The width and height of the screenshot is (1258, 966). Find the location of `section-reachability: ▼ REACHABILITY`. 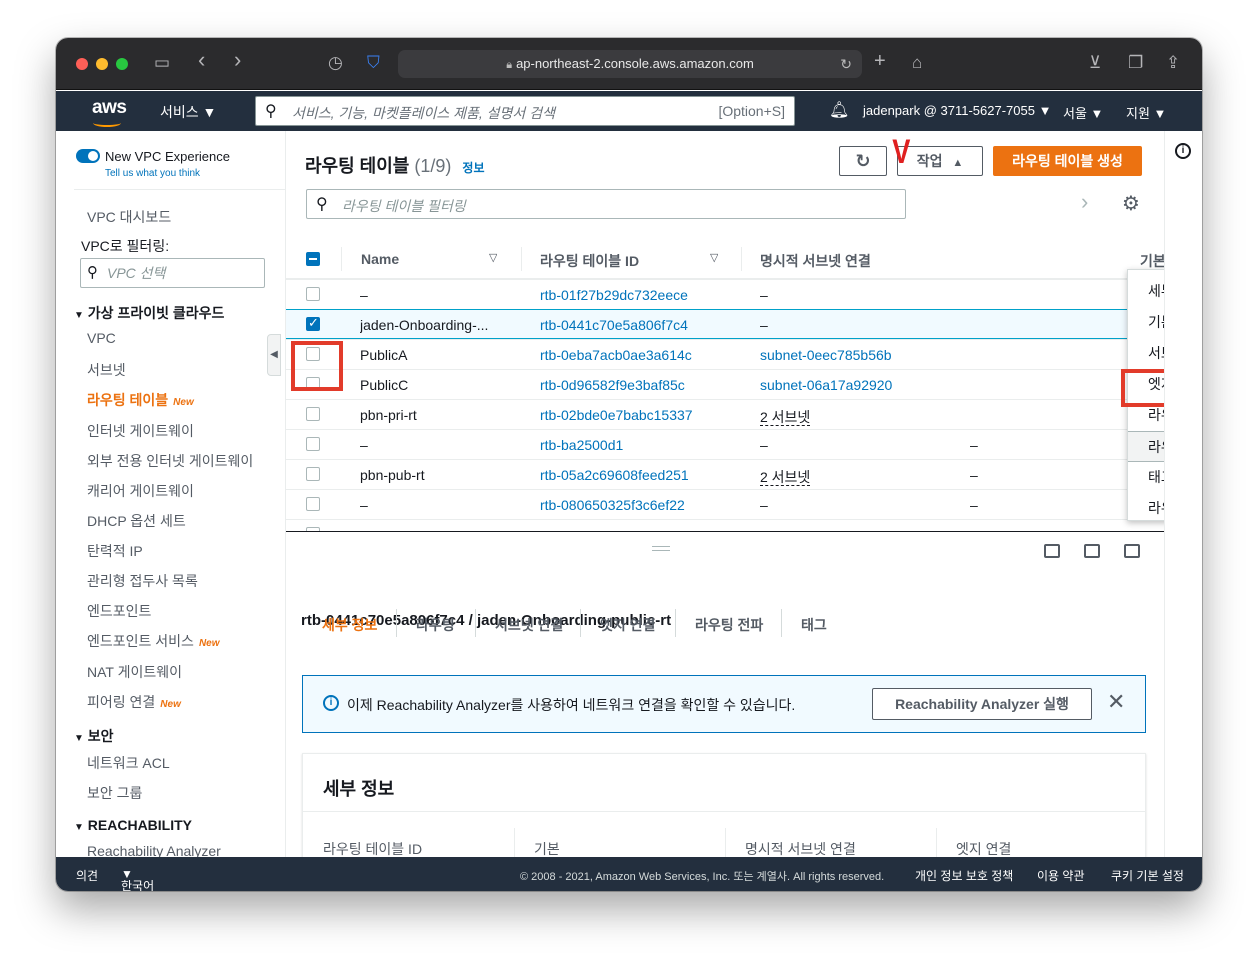

section-reachability: ▼ REACHABILITY is located at coordinates (133, 825).